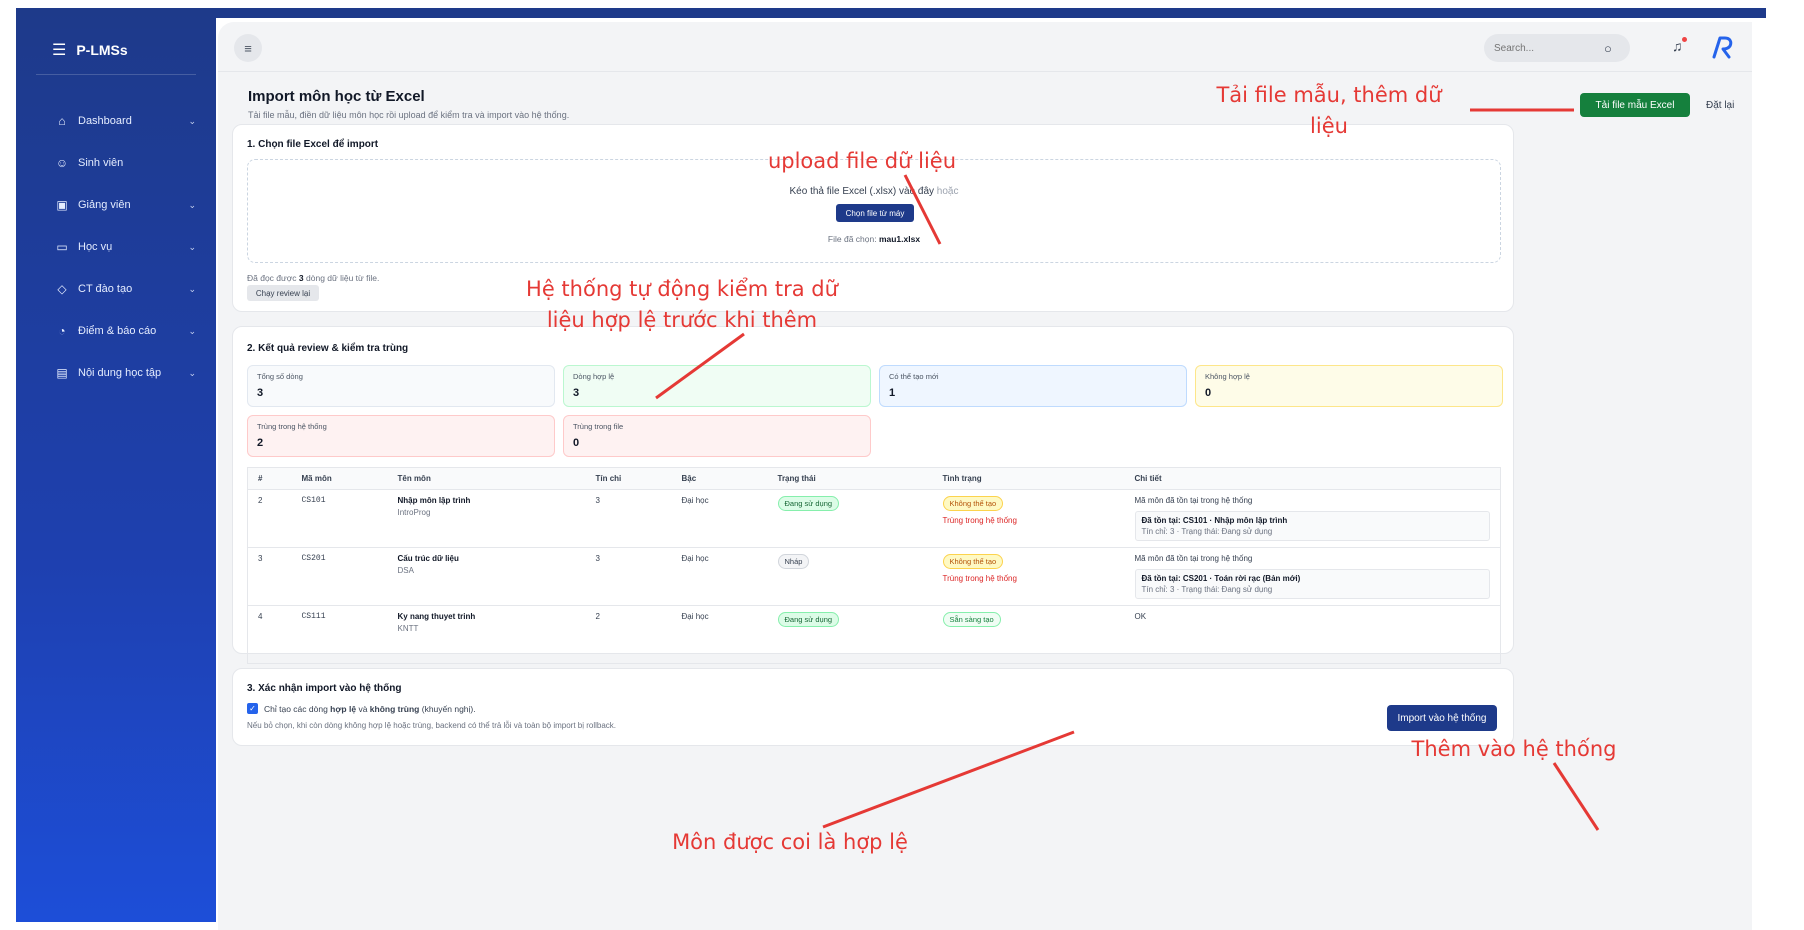  I want to click on section-title: 3. Xác nhận import vào hệ thống, so click(324, 688).